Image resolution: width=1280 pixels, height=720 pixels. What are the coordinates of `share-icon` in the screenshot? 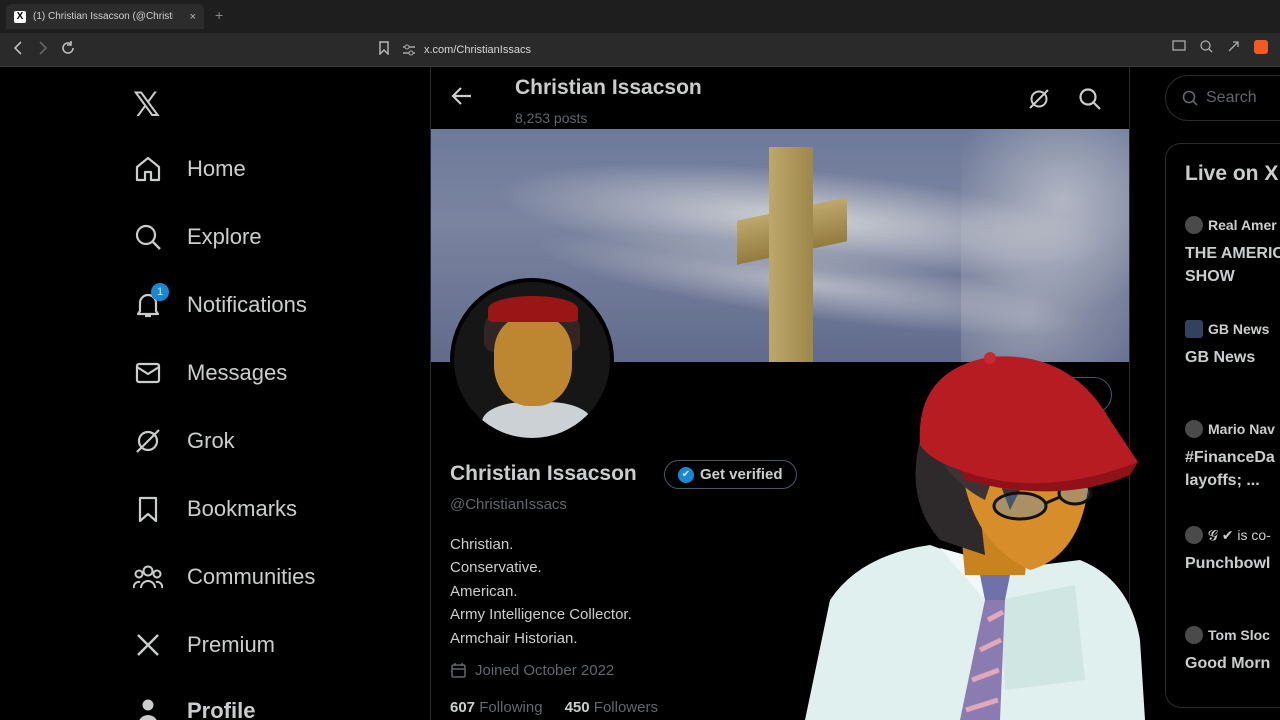 It's located at (1233, 46).